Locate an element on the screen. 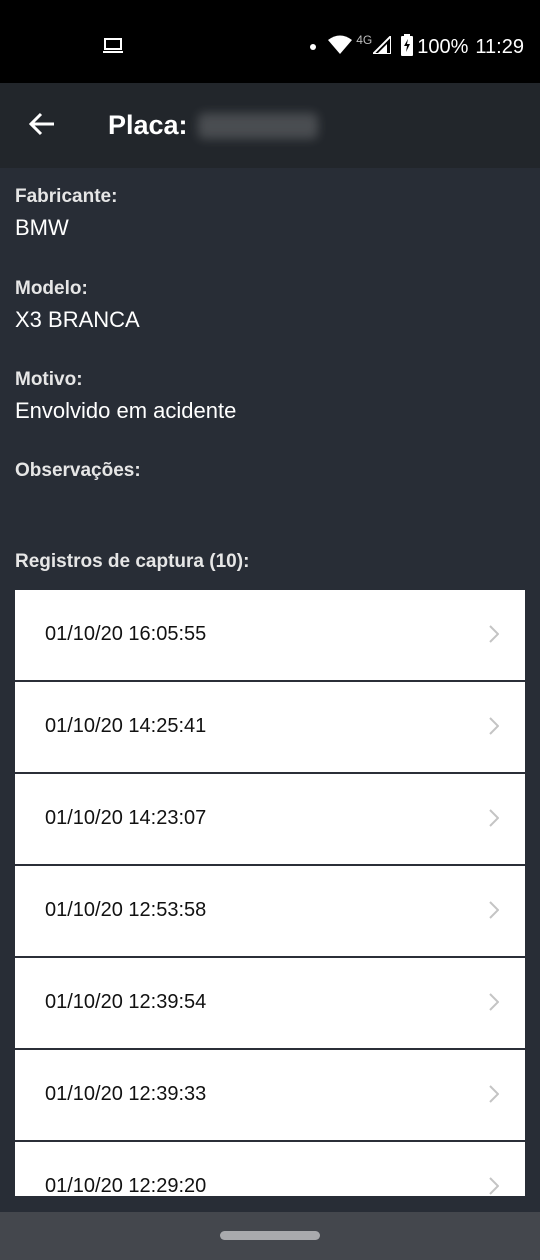  record-row: 01/10/20 16:05:55 is located at coordinates (270, 636).